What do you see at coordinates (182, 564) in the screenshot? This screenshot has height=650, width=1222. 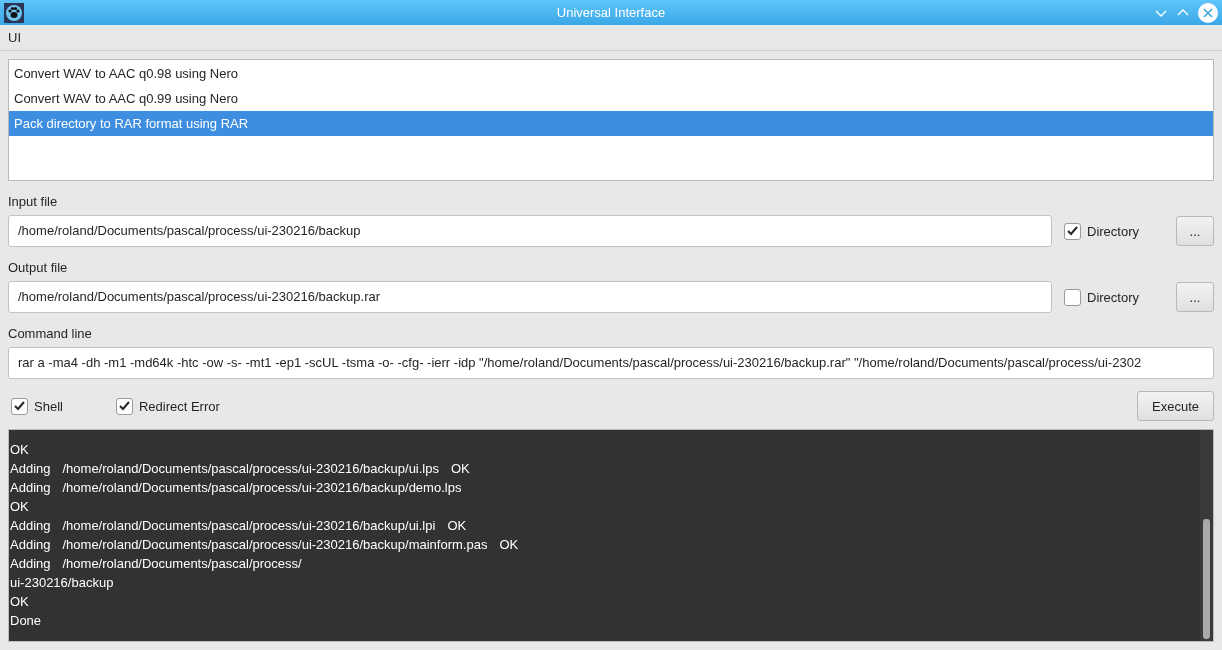 I see `console-text: /home/roland/Documents/pascal/process/` at bounding box center [182, 564].